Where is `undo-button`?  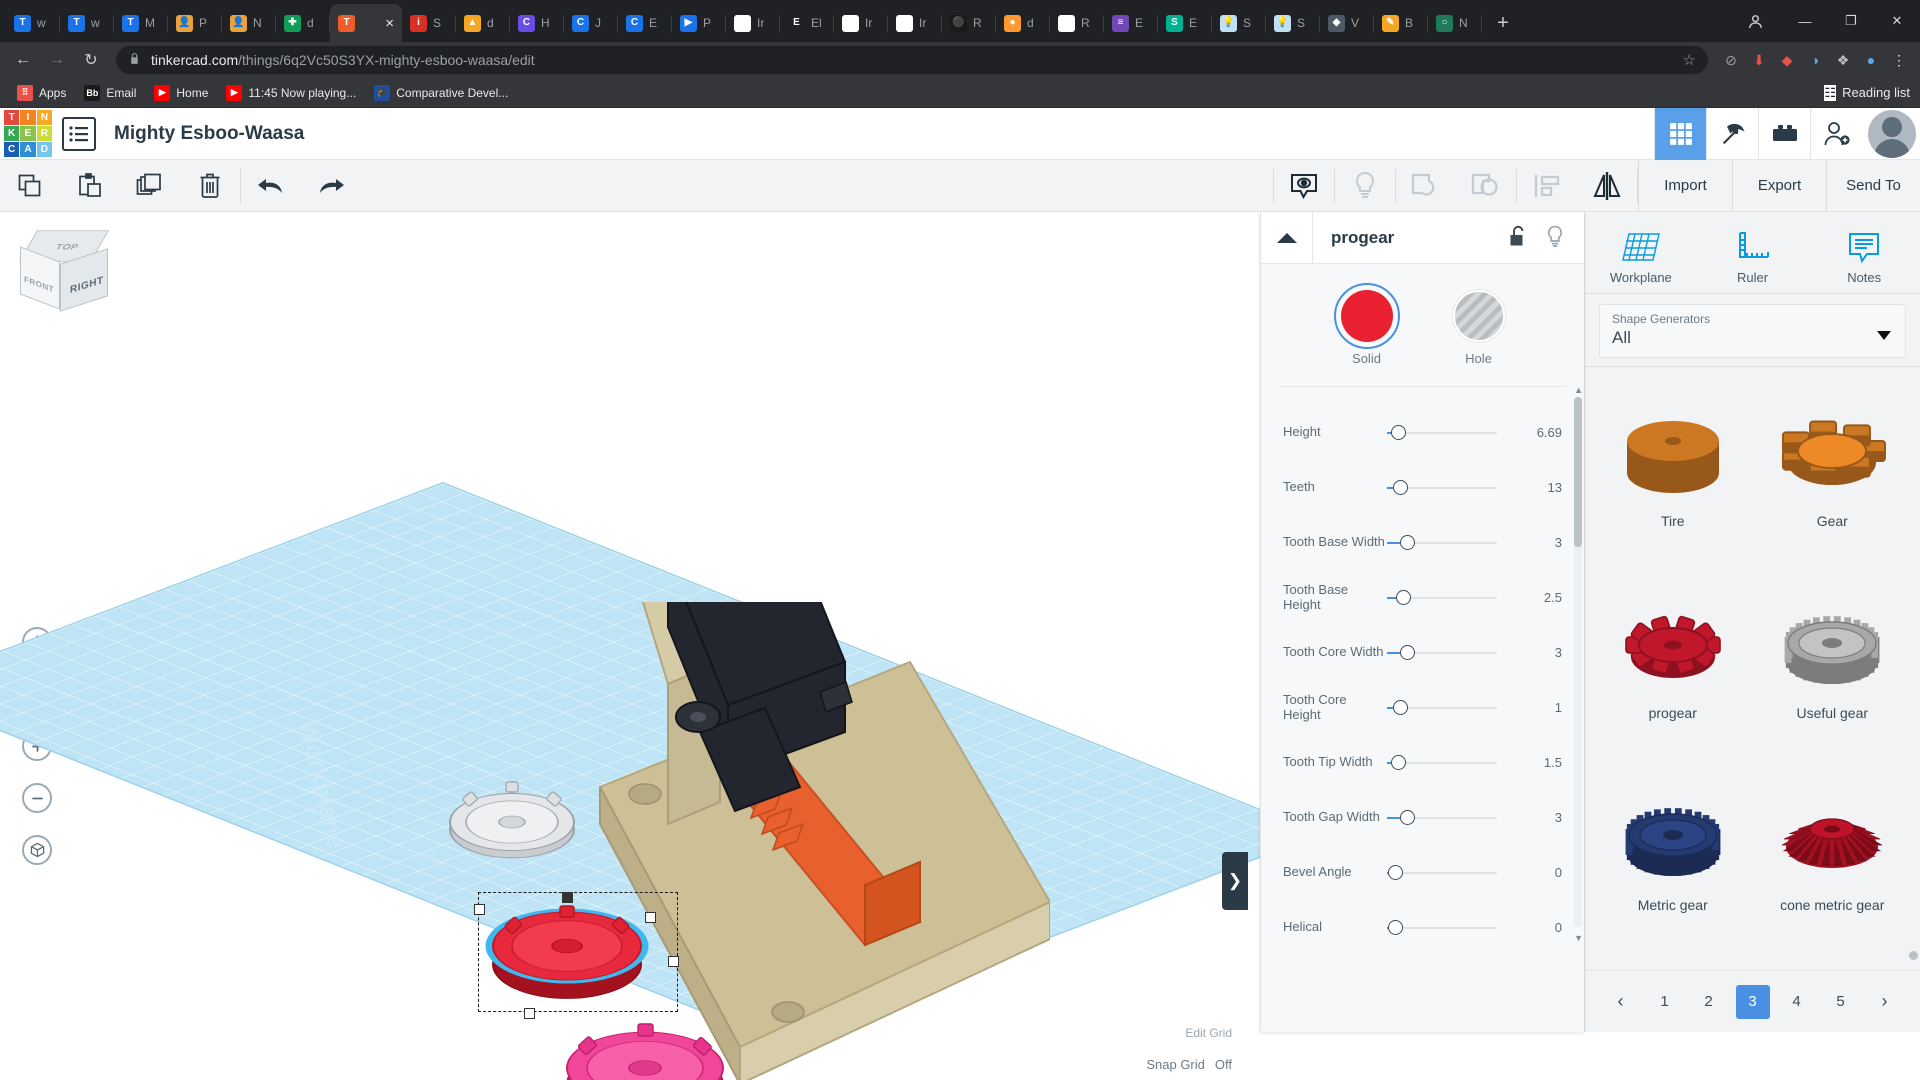 undo-button is located at coordinates (271, 186).